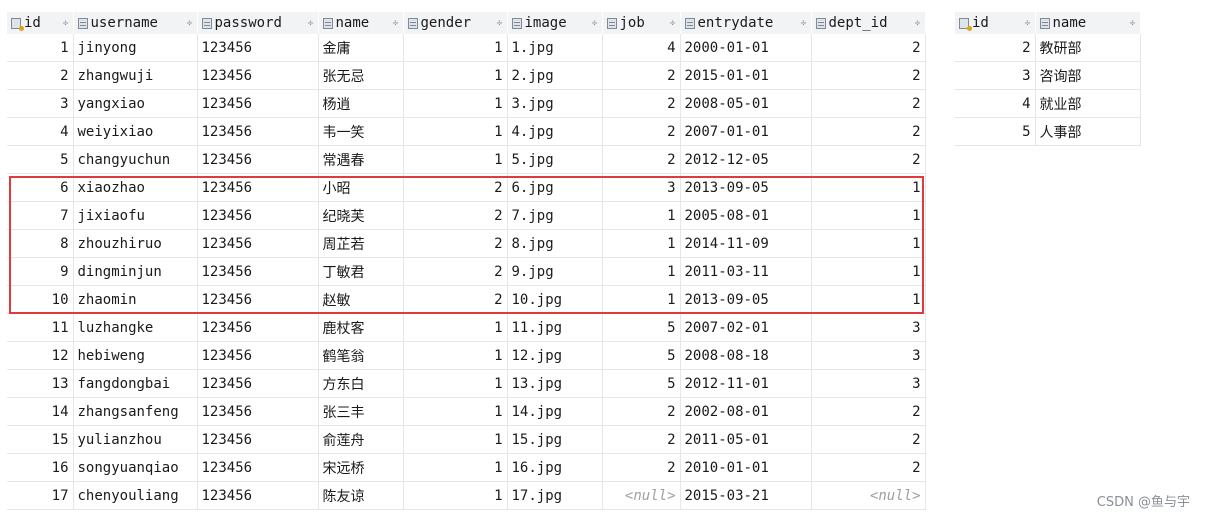  What do you see at coordinates (555, 467) in the screenshot?
I see `cell-image: 16.jpg` at bounding box center [555, 467].